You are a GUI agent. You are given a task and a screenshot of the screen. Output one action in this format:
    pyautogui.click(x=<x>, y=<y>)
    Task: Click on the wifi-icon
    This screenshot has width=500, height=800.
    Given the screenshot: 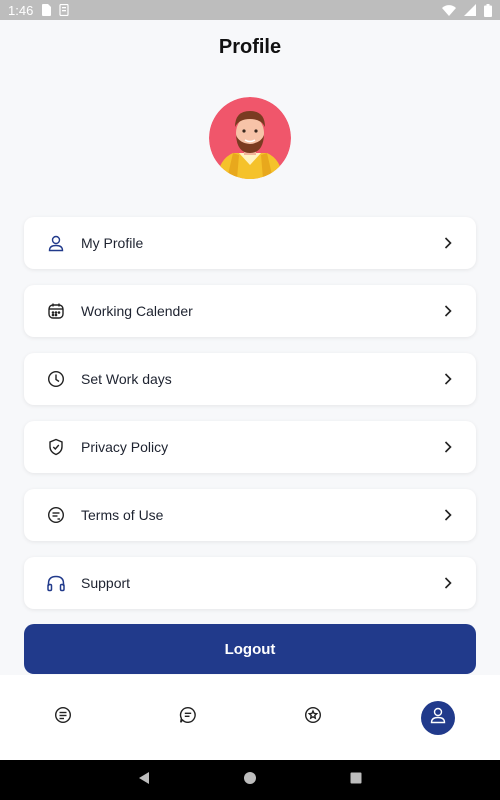 What is the action you would take?
    pyautogui.click(x=449, y=10)
    